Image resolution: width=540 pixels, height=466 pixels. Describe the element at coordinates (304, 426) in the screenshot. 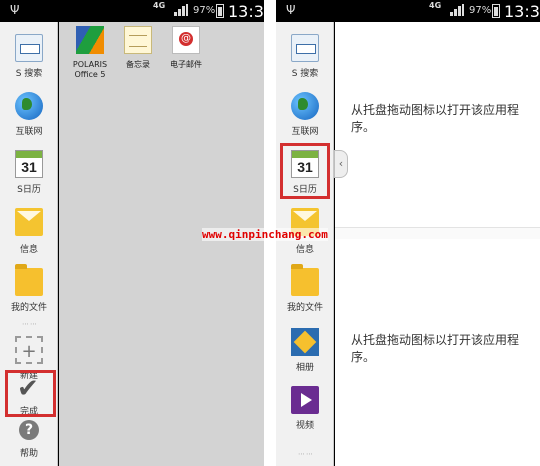

I see `tray-item-label: 视频` at that location.